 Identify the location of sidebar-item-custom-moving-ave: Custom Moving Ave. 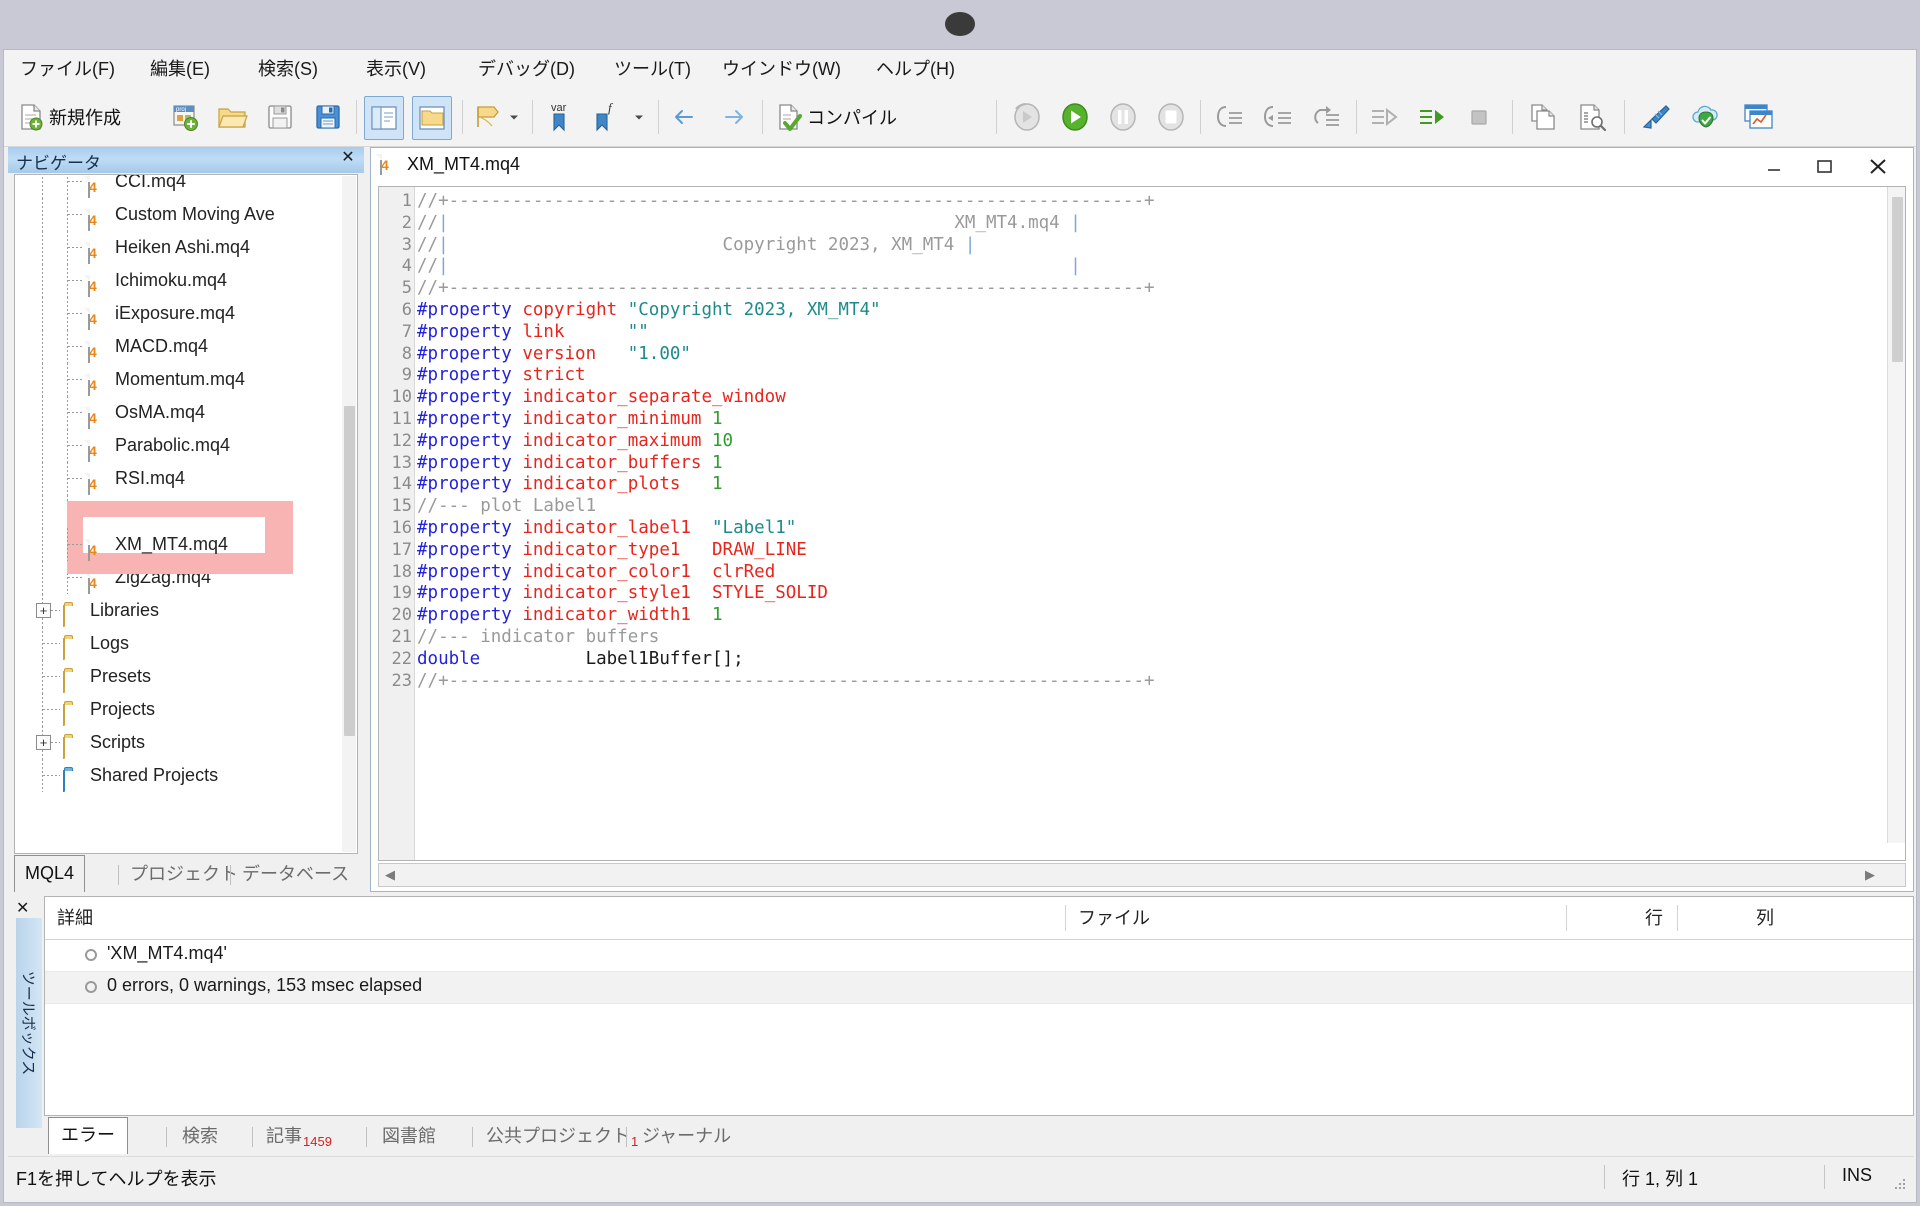
(180, 214).